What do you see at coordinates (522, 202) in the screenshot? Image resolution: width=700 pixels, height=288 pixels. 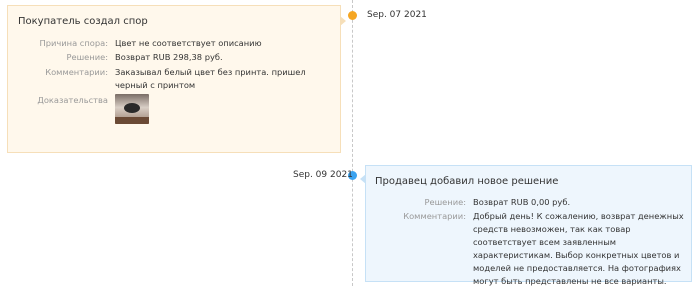 I see `solution-value: Возврат RUB 0,00 руб.` at bounding box center [522, 202].